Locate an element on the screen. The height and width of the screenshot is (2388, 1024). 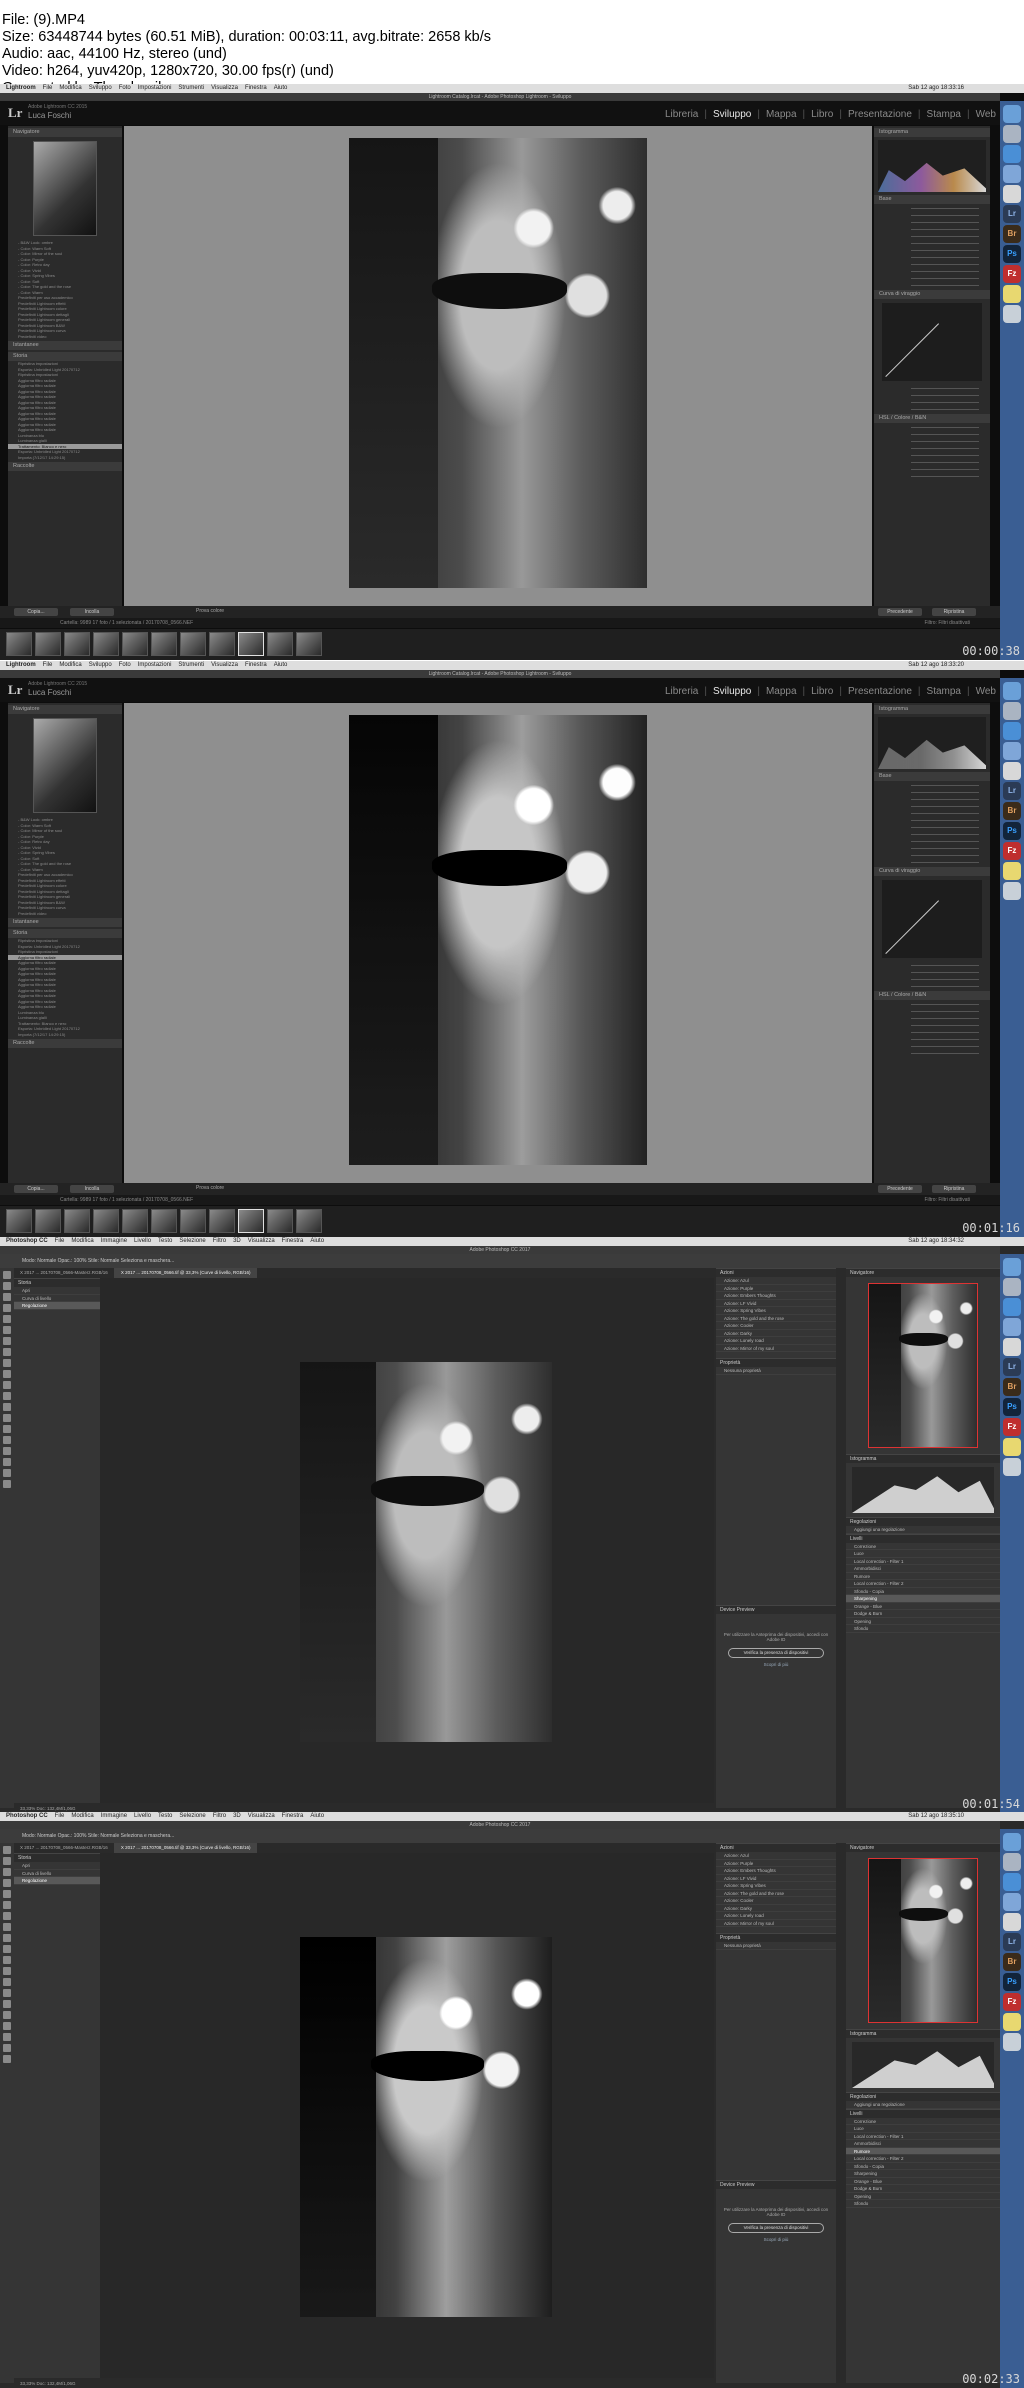
action-item: Azione: Cooler is located at coordinates (776, 1901).